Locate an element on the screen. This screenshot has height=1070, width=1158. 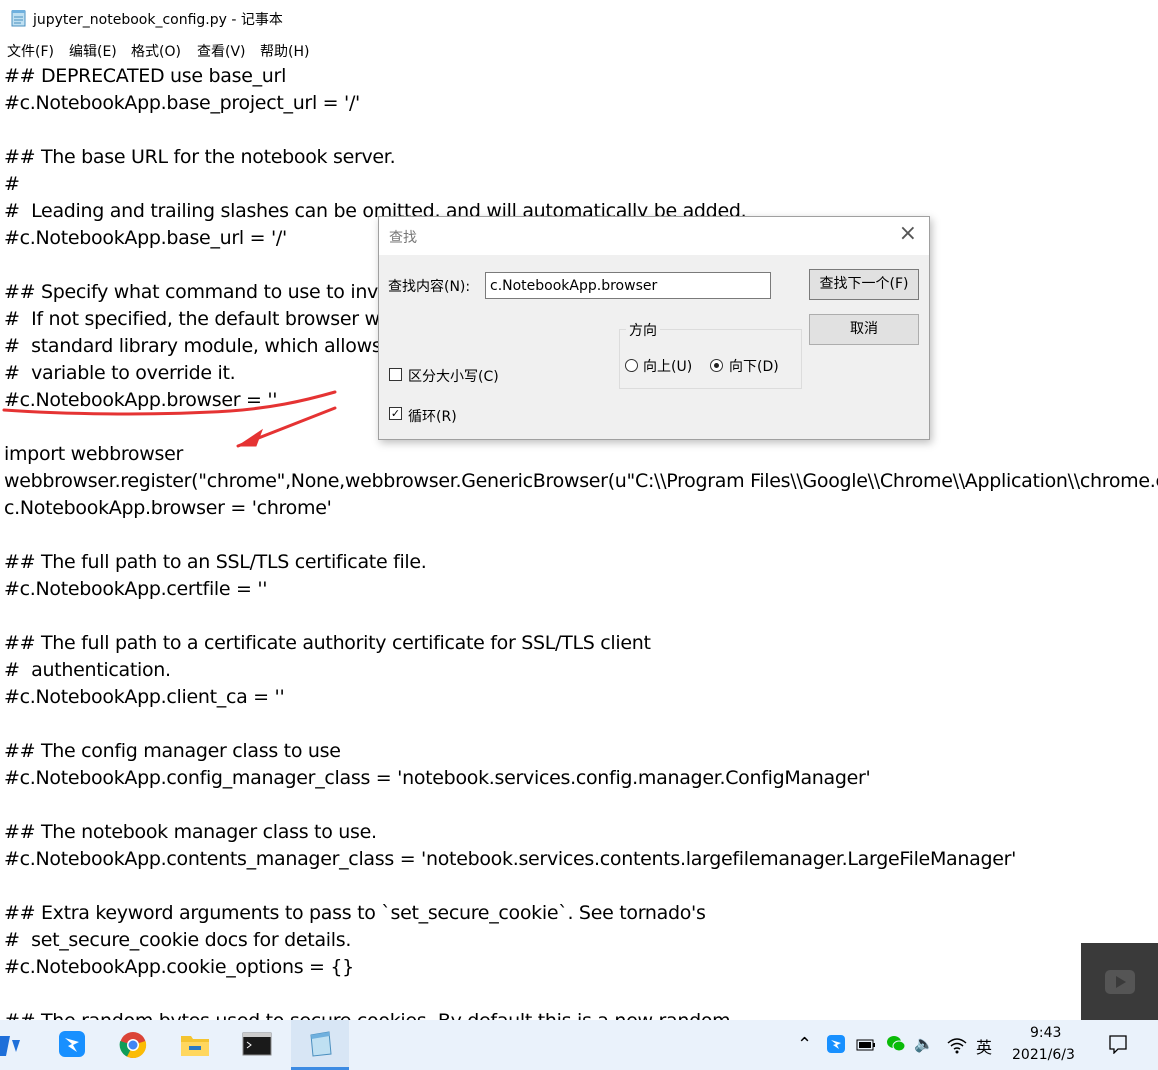
menu-format: 格式(O) is located at coordinates (156, 51).